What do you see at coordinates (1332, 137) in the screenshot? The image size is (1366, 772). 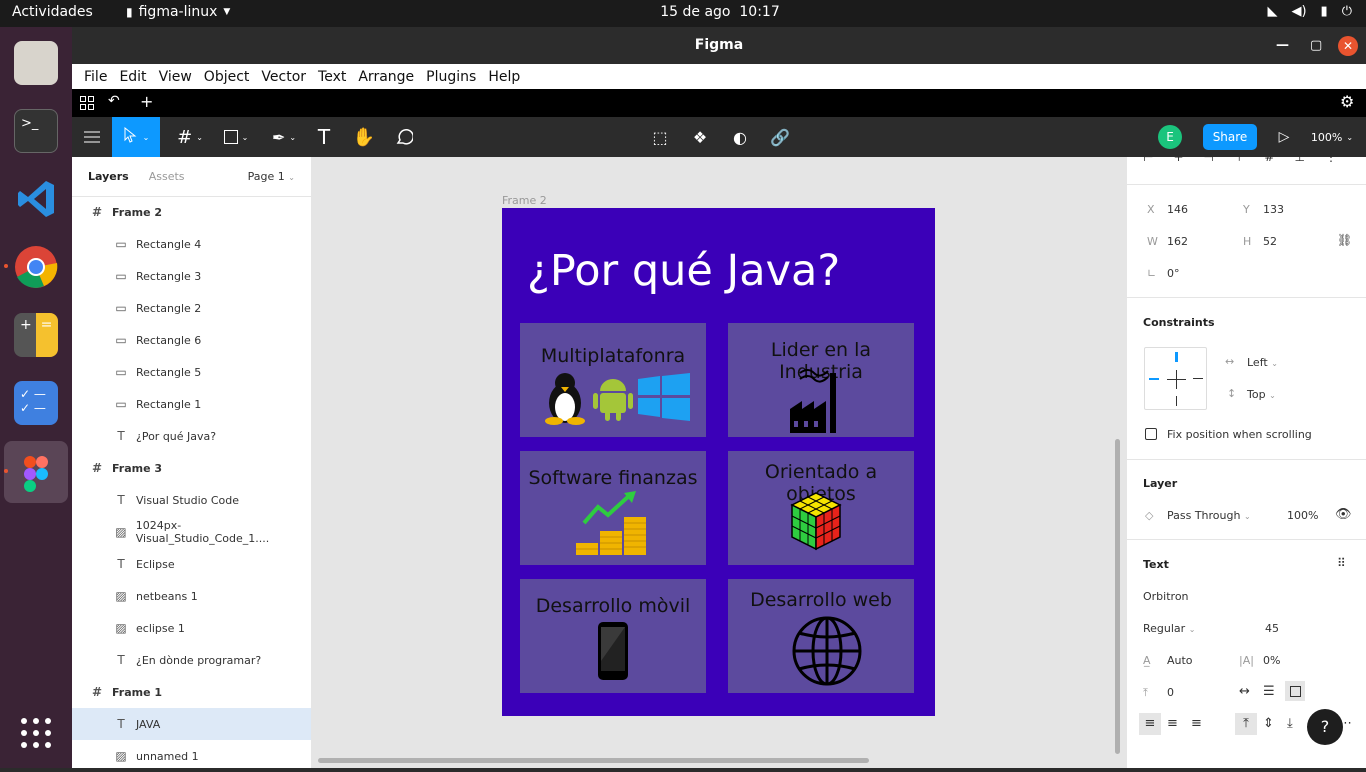 I see `zoom-dropdown: 100% ⌄` at bounding box center [1332, 137].